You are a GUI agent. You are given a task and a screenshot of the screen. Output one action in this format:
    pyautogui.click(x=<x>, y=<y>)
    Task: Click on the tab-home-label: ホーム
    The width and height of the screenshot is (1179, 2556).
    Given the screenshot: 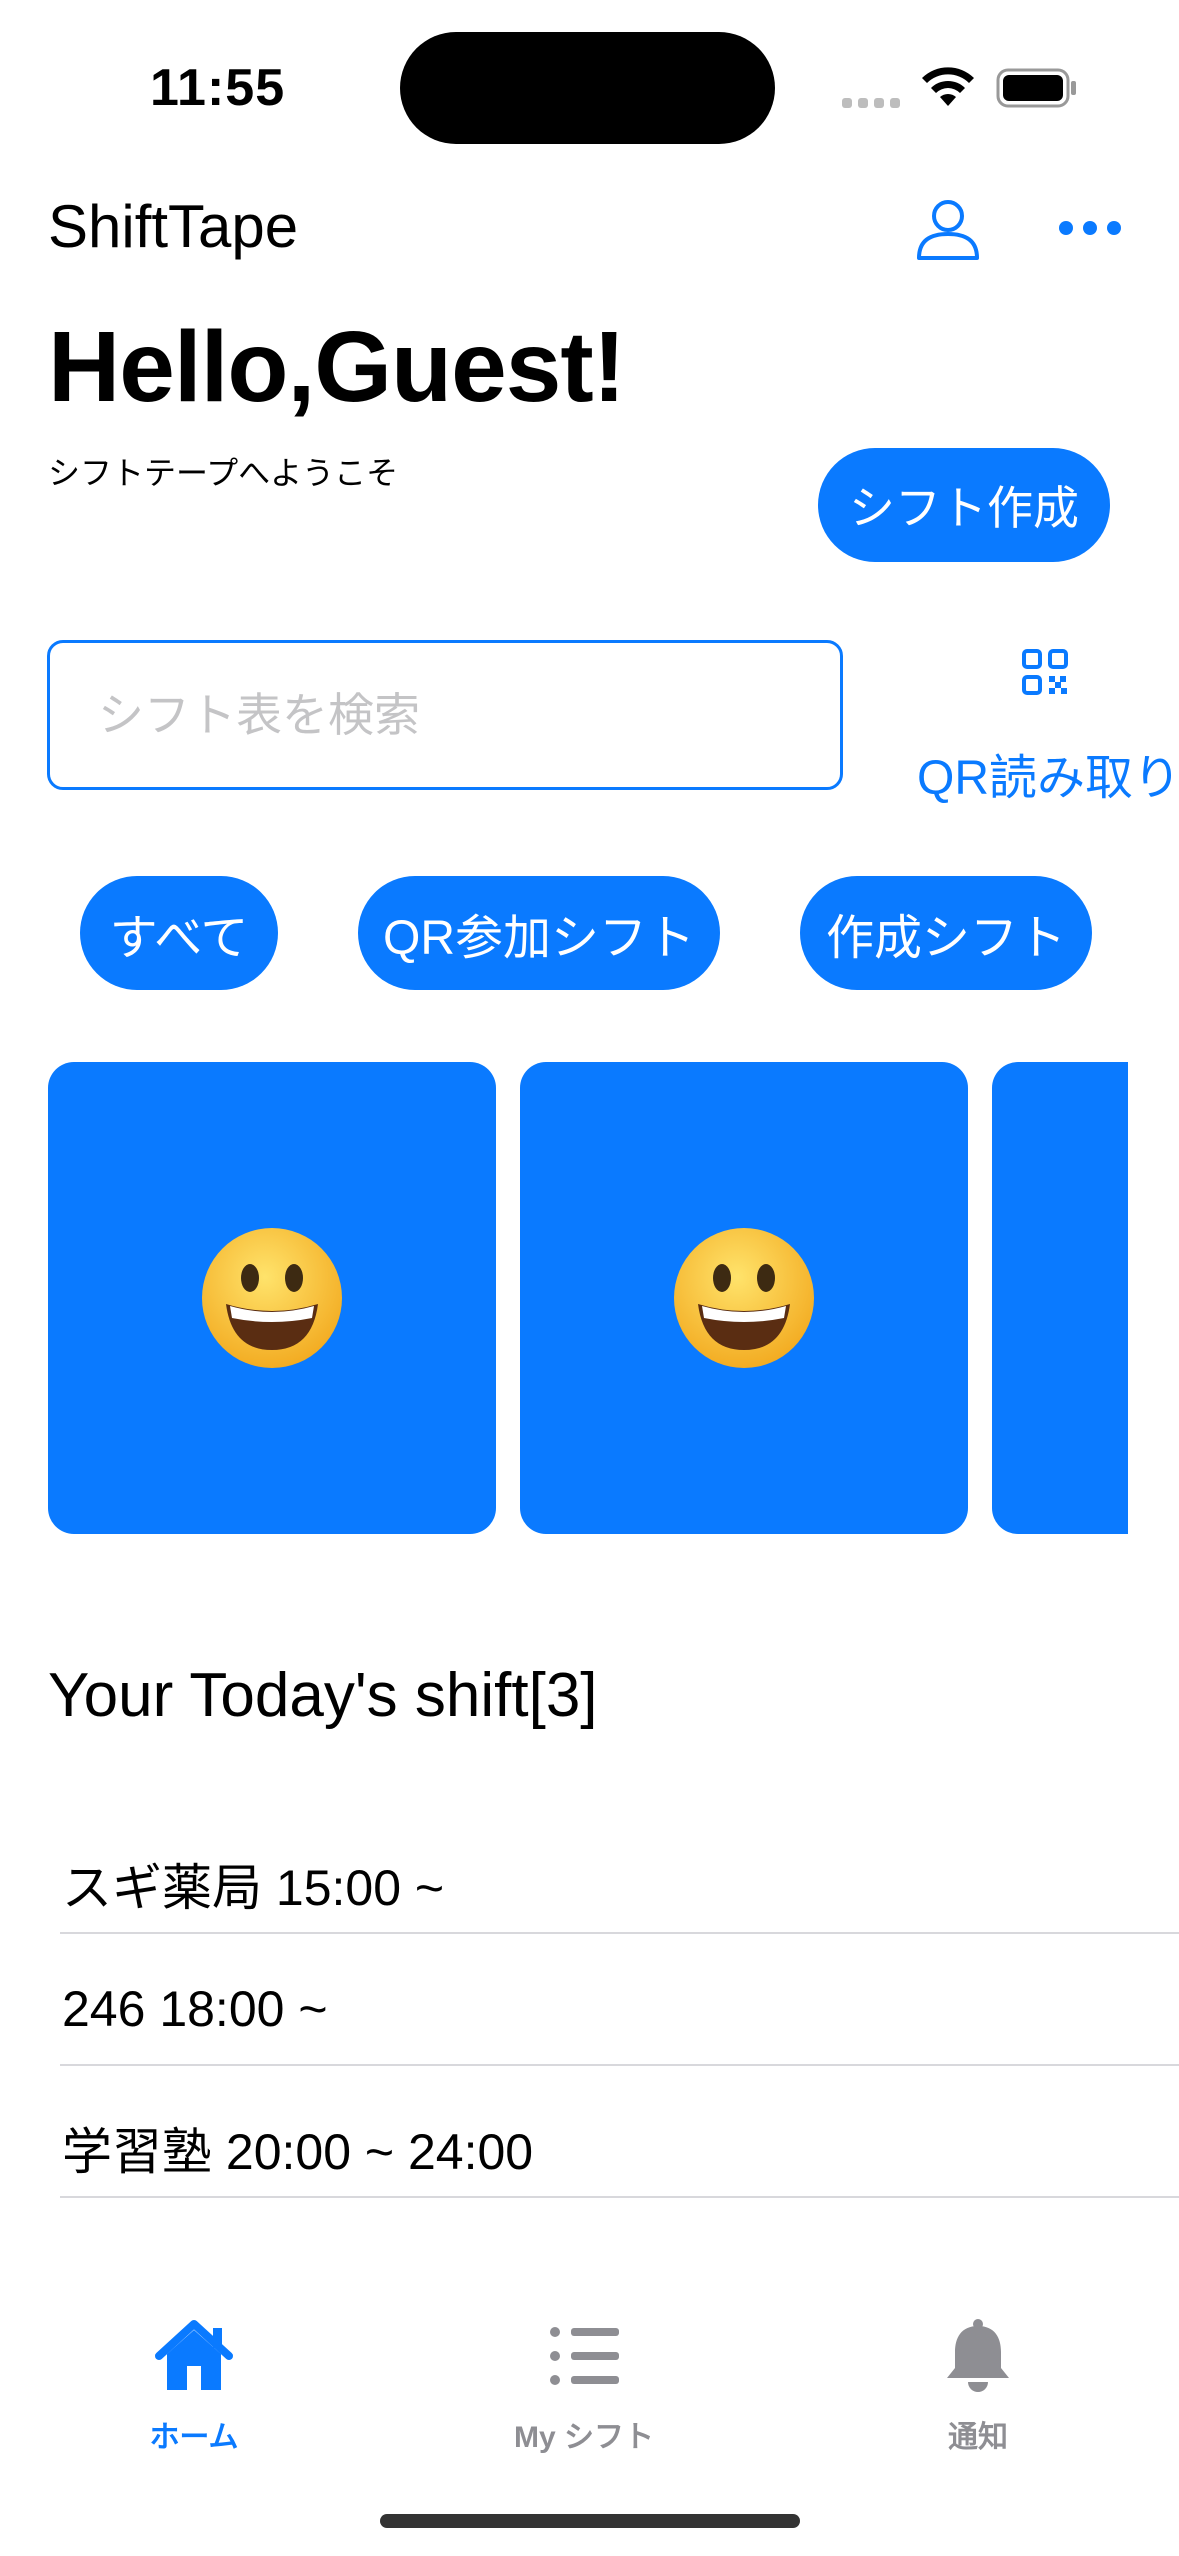 What is the action you would take?
    pyautogui.click(x=194, y=2437)
    